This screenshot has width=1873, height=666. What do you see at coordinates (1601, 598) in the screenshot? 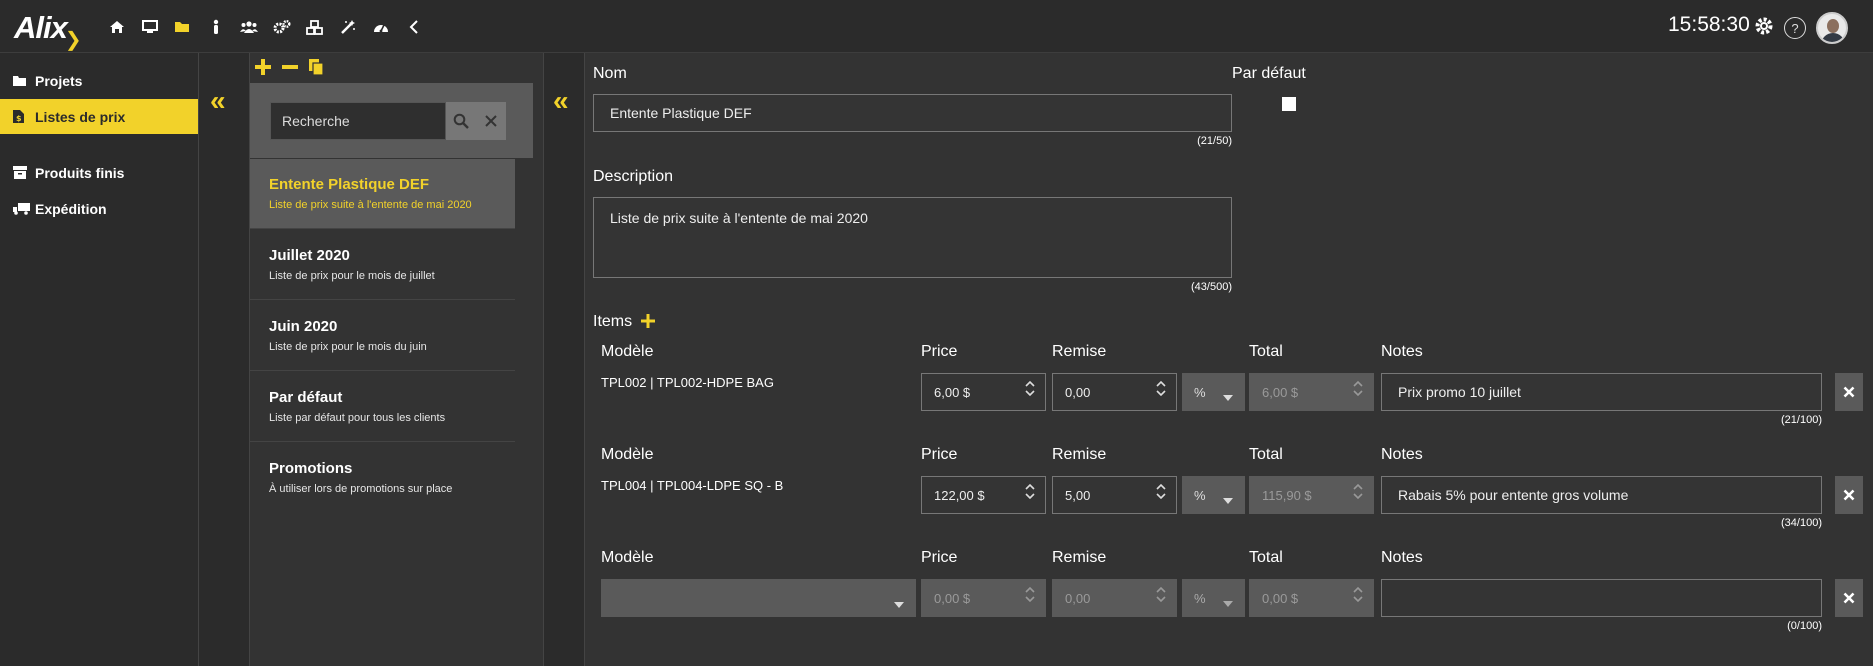
I see `notes-input` at bounding box center [1601, 598].